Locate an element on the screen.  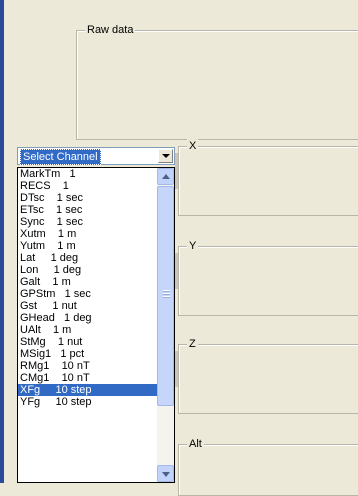
channel-select-dropdown: Select Channel is located at coordinates (96, 156).